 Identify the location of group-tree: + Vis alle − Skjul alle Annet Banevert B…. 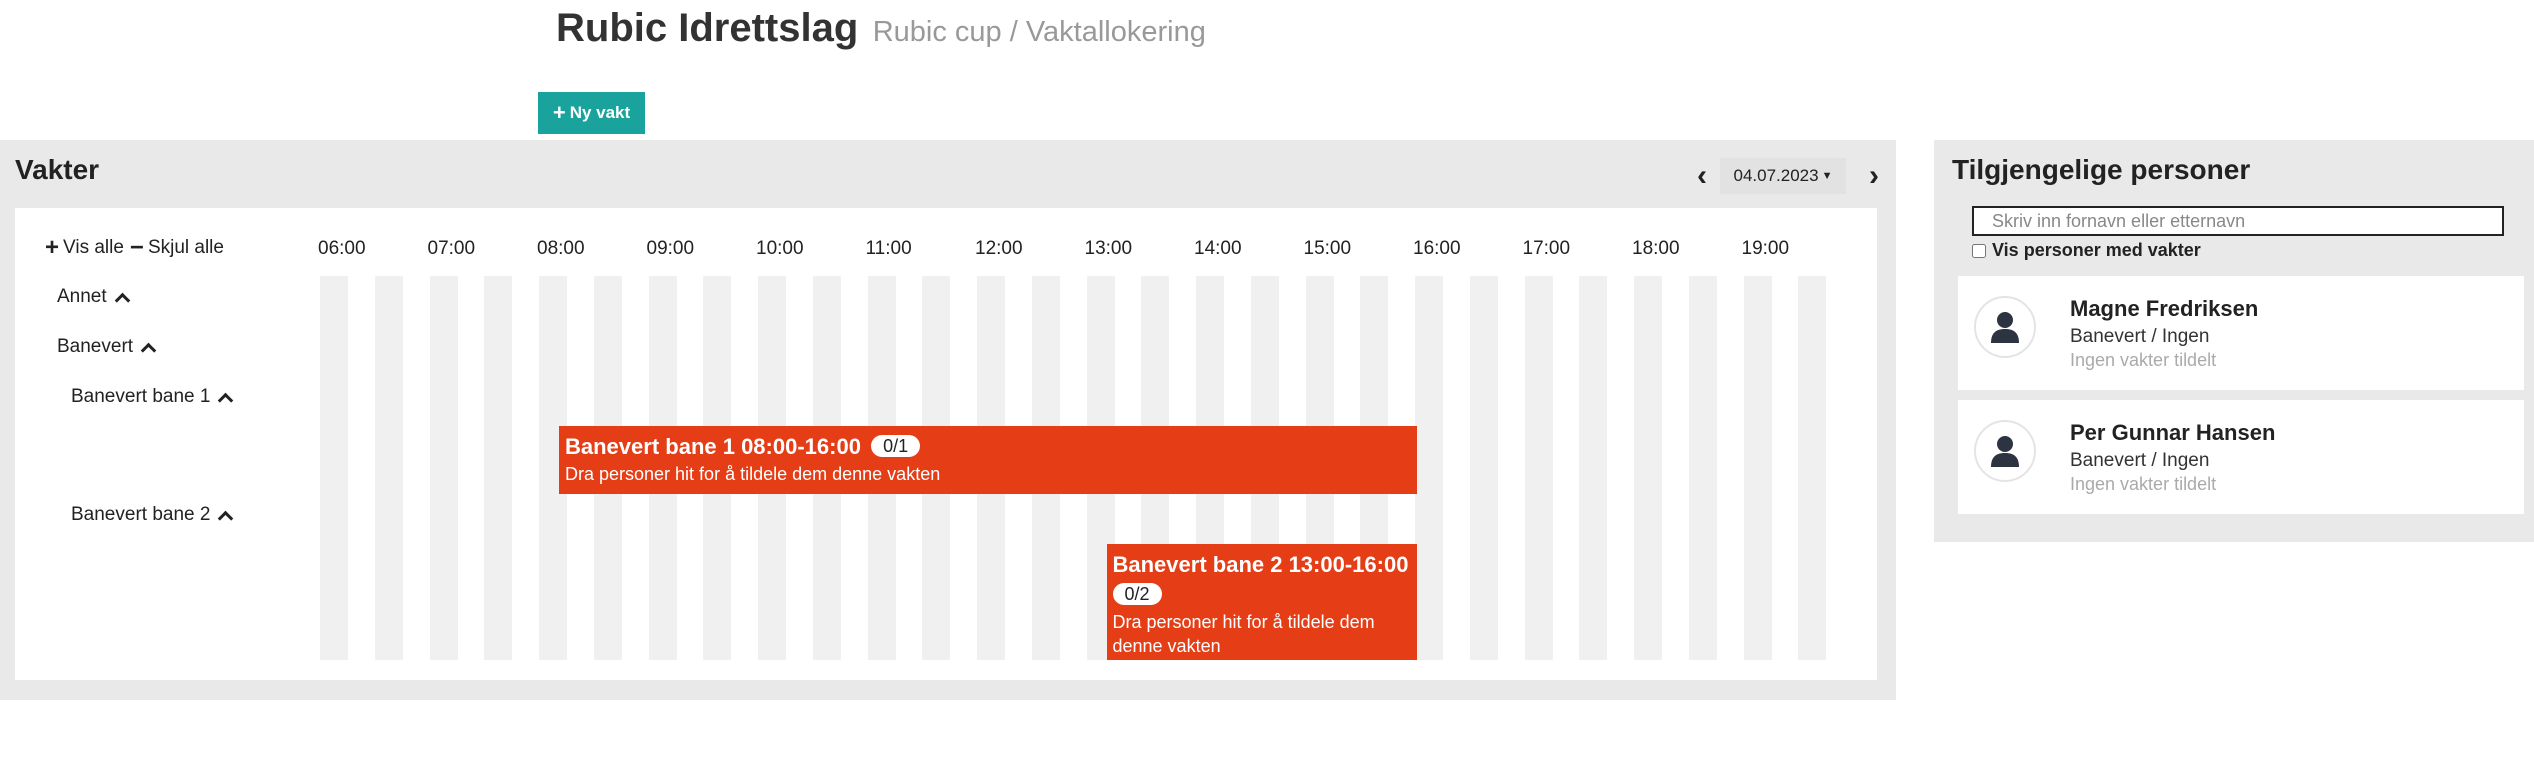
(165, 444).